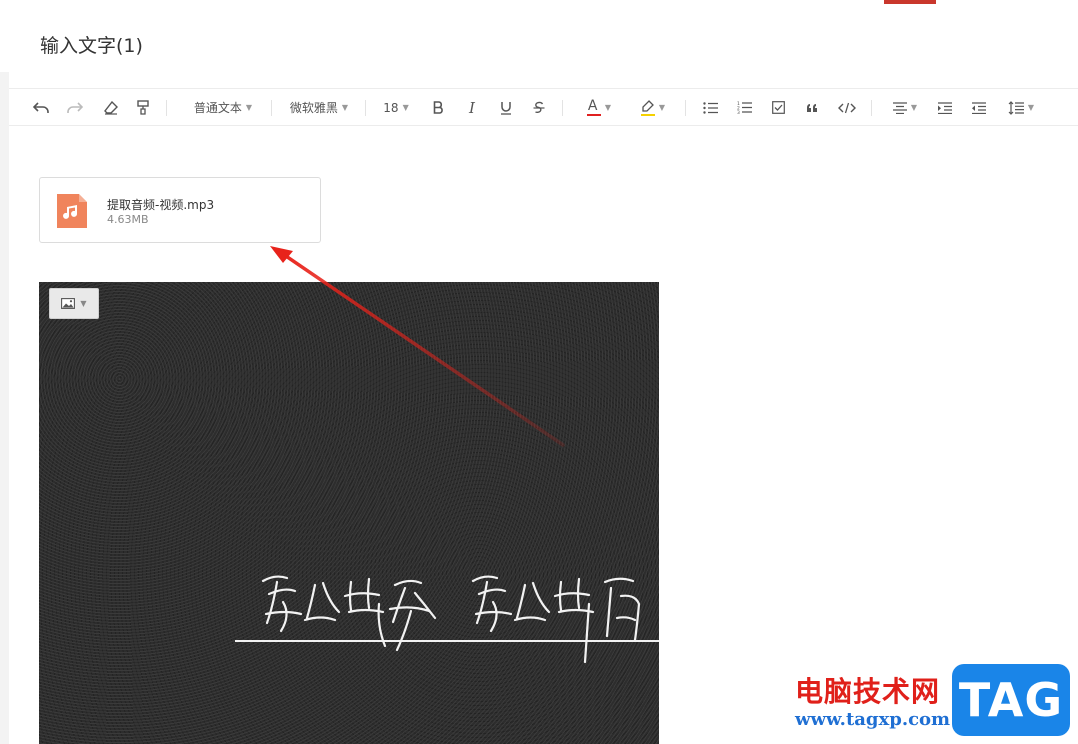 The image size is (1078, 744). What do you see at coordinates (72, 211) in the screenshot?
I see `music-file-icon` at bounding box center [72, 211].